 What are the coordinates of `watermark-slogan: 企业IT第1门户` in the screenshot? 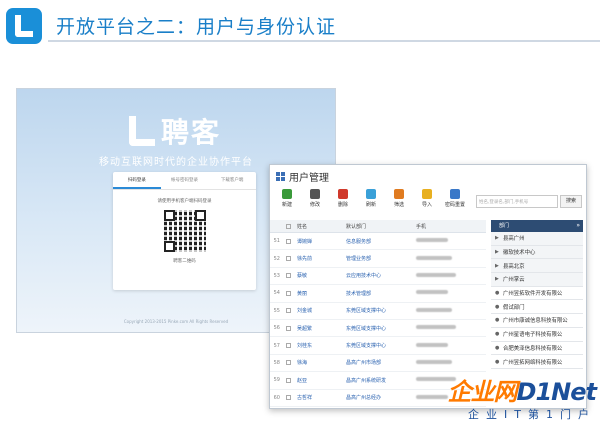 It's located at (532, 414).